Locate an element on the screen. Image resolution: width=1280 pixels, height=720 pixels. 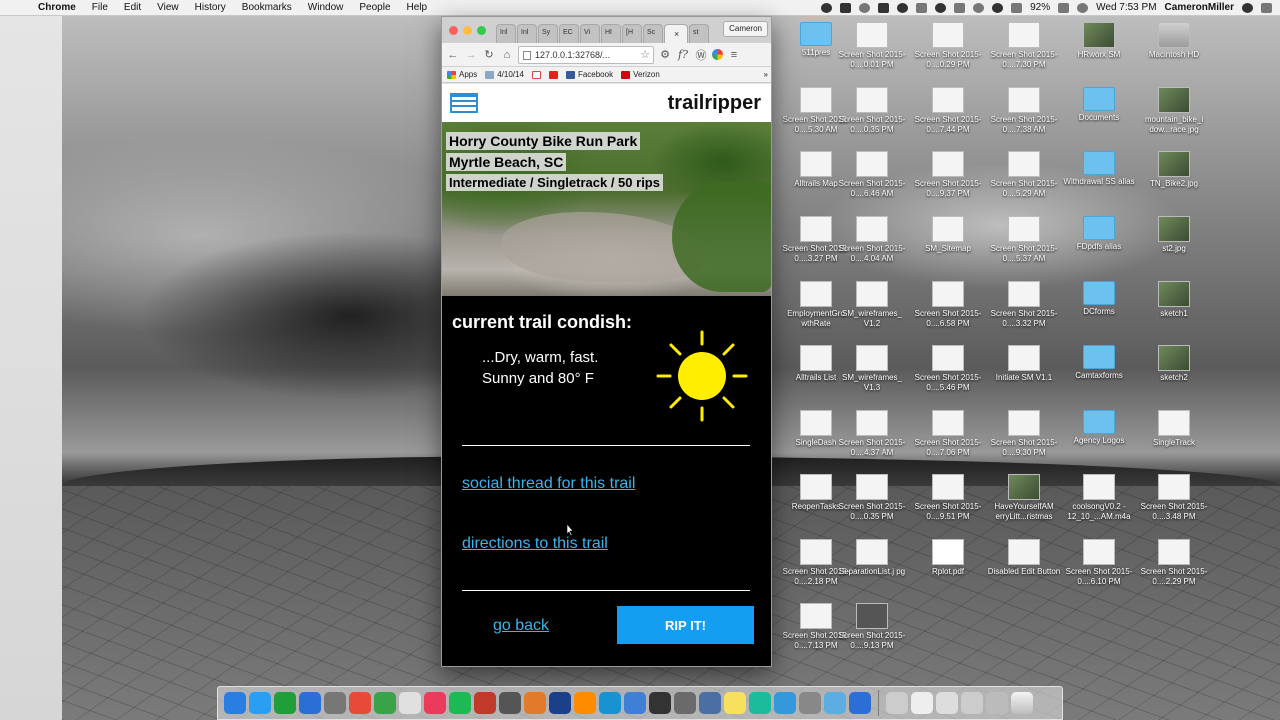
desktop-icon: Screen Shot 2015-0....4.04 AM is located at coordinates (872, 240).